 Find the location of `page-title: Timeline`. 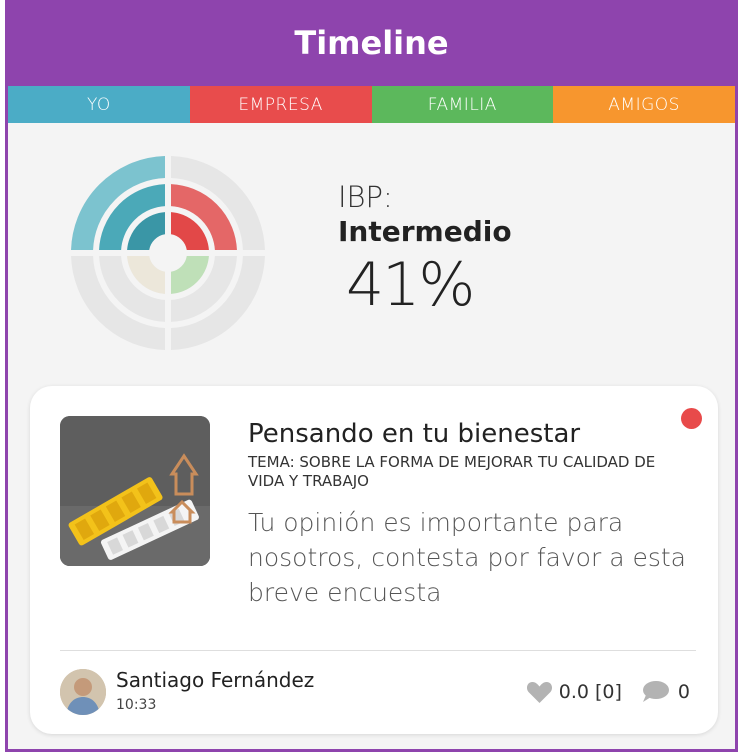

page-title: Timeline is located at coordinates (371, 43).